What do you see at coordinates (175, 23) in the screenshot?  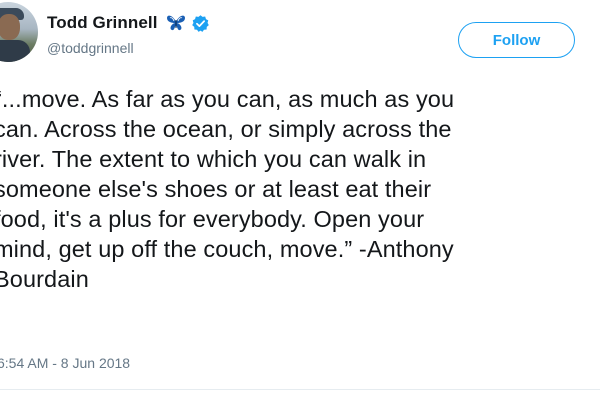 I see `butterfly-icon` at bounding box center [175, 23].